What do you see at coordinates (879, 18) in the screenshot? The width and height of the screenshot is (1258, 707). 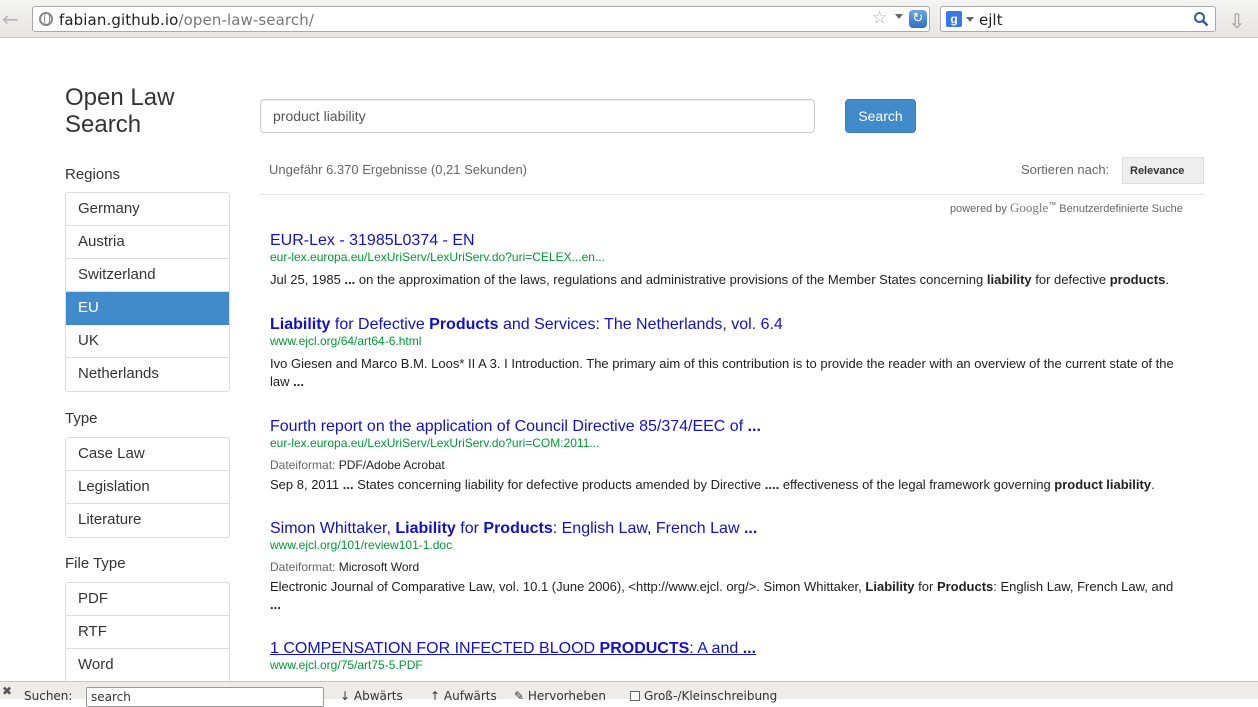 I see `bookmark-star-icon: ☆` at bounding box center [879, 18].